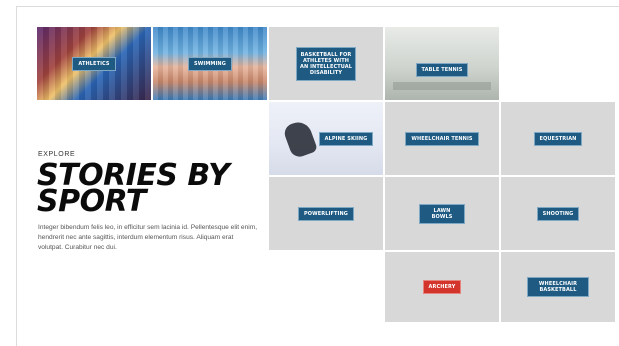  Describe the element at coordinates (152, 189) in the screenshot. I see `page-title: STORIES BY SPORT` at that location.